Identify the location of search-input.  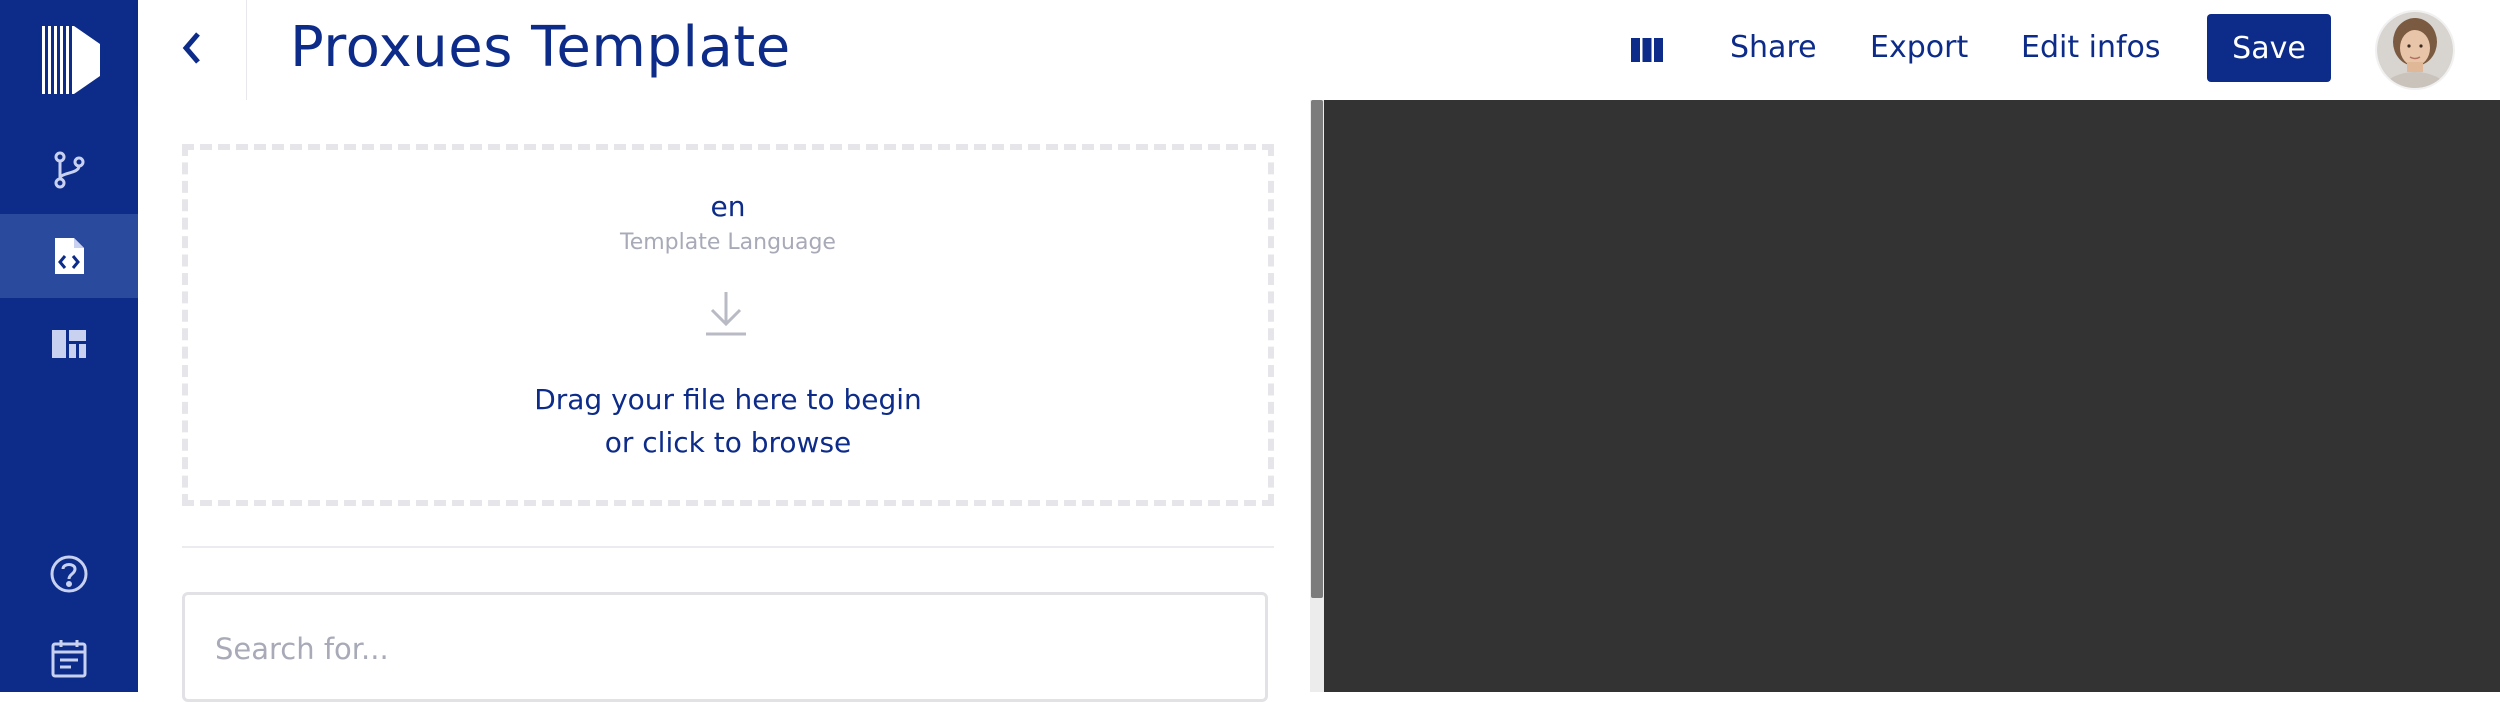
(715, 649).